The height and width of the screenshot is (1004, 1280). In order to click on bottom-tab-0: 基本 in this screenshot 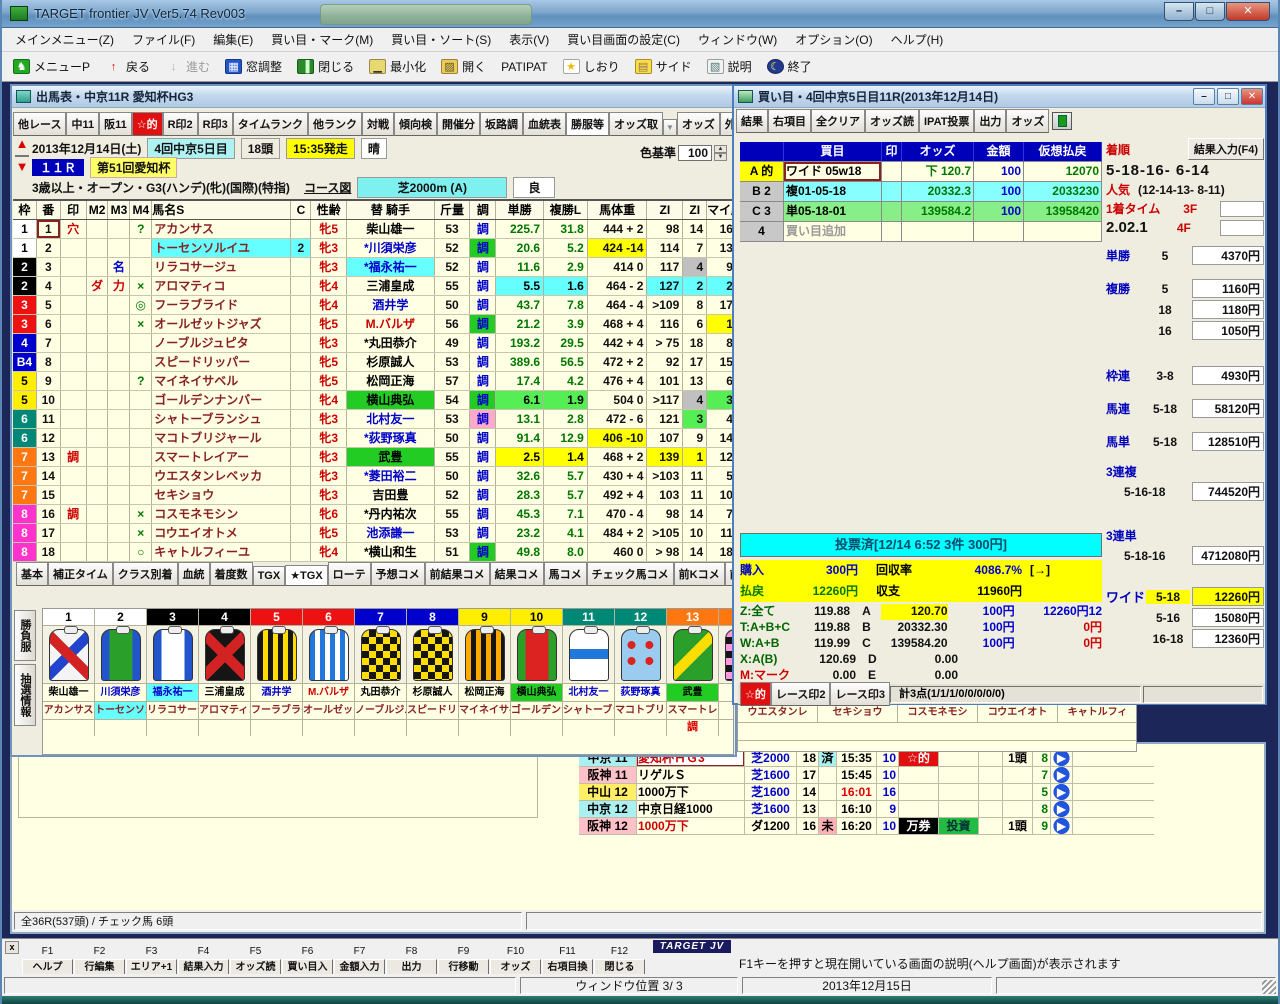, I will do `click(32, 574)`.